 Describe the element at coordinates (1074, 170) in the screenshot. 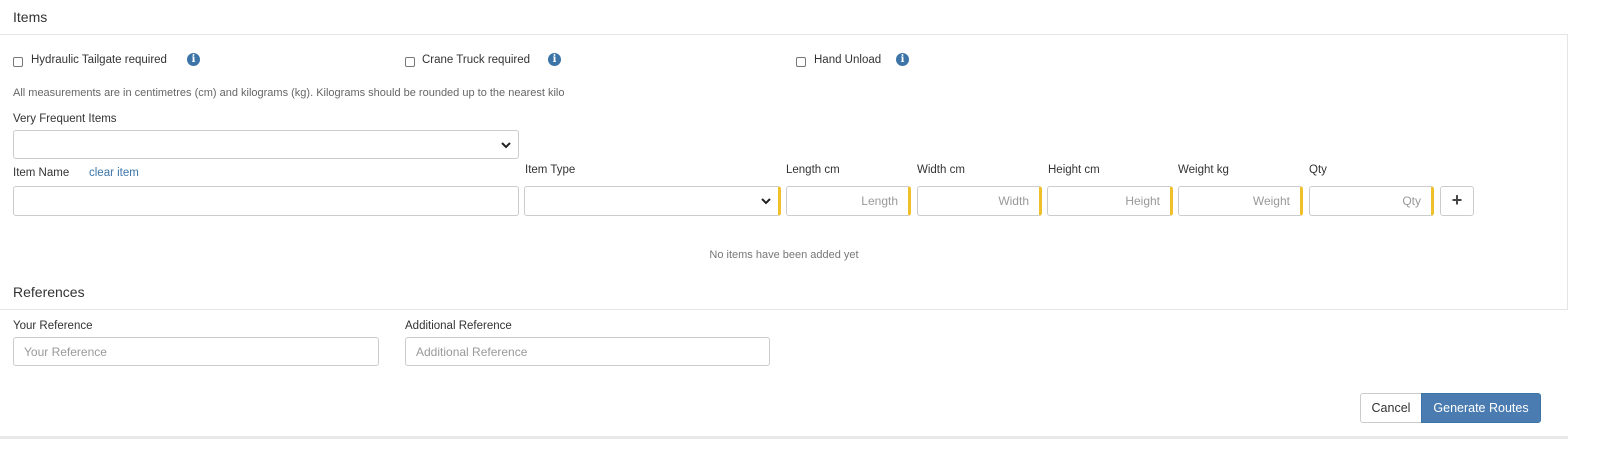

I see `height-label: Height cm` at that location.